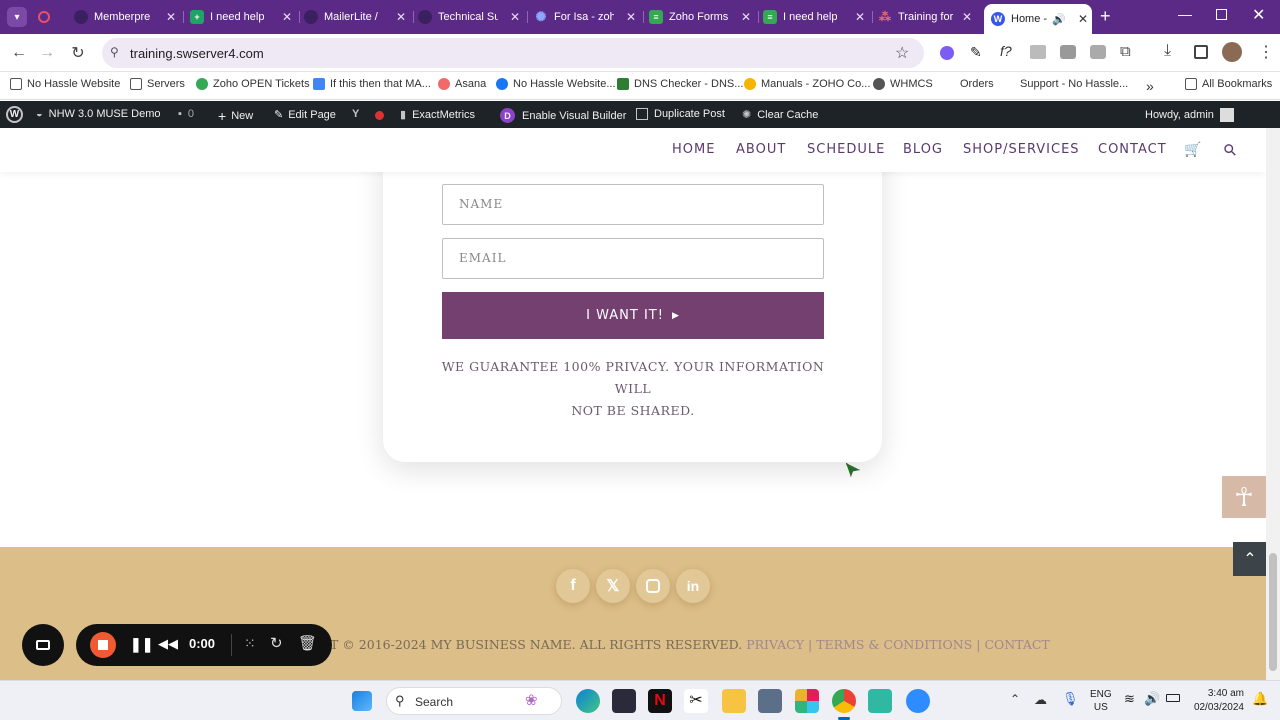 The image size is (1280, 720). What do you see at coordinates (894, 644) in the screenshot?
I see `footer-terms-link: TERMS & CONDITIONS` at bounding box center [894, 644].